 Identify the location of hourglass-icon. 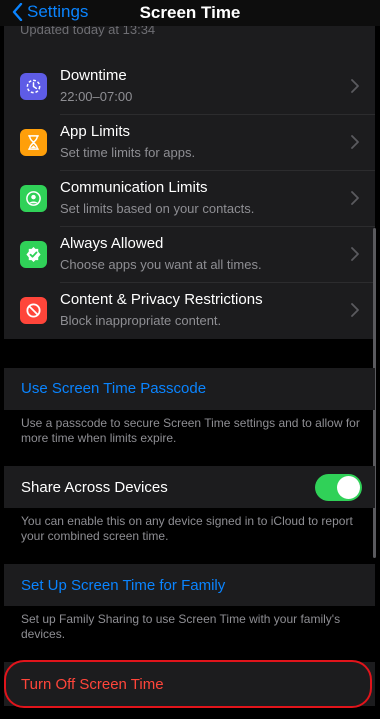
(33, 142).